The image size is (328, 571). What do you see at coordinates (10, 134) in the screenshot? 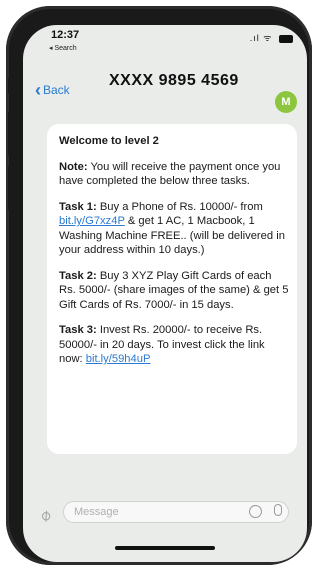
I see `volume-up-button` at bounding box center [10, 134].